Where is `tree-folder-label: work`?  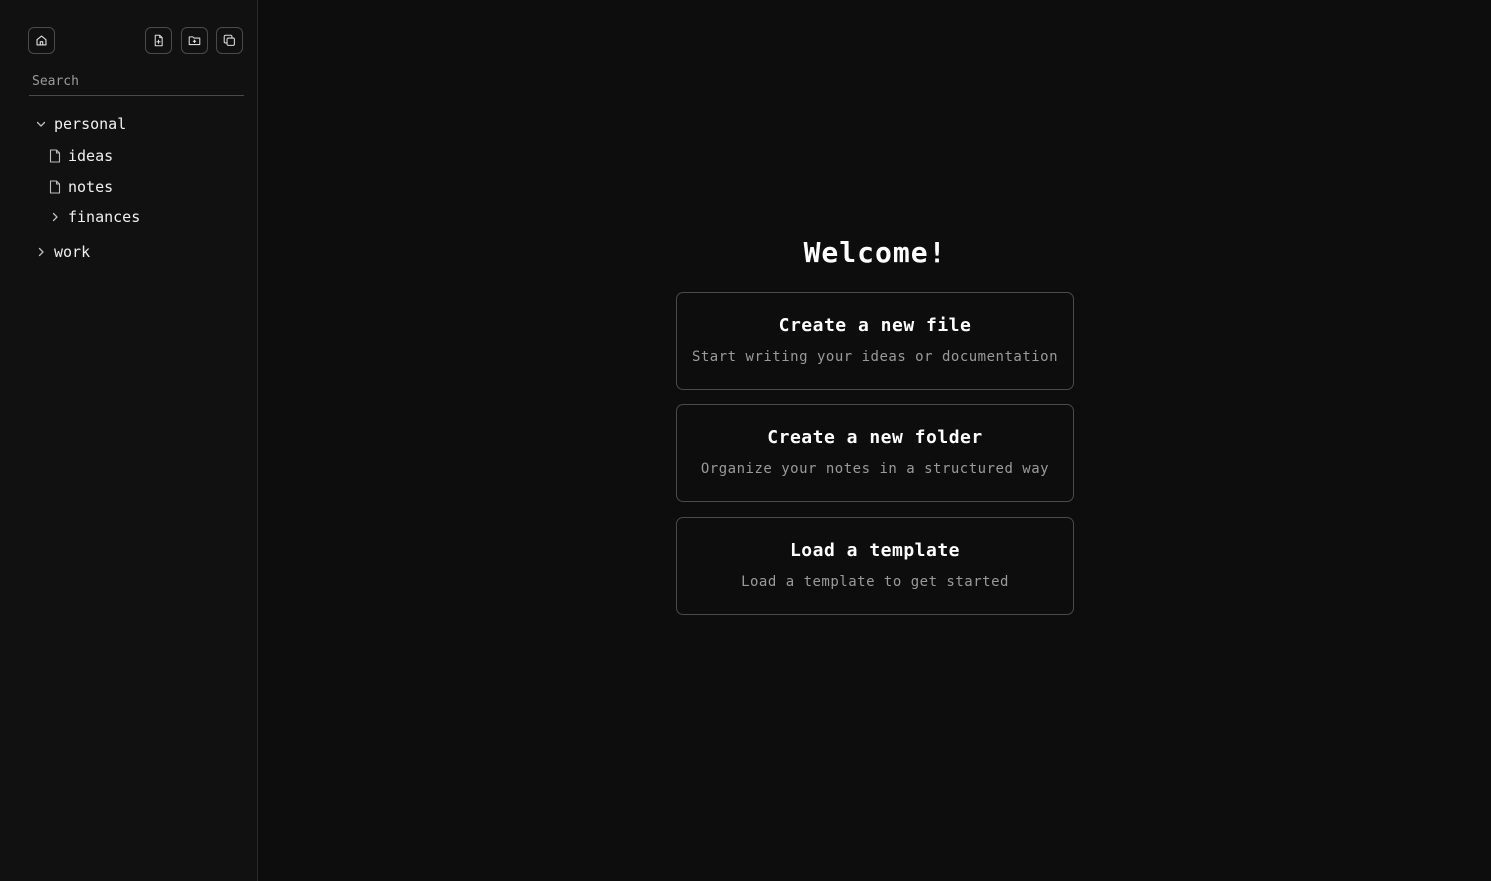
tree-folder-label: work is located at coordinates (72, 252).